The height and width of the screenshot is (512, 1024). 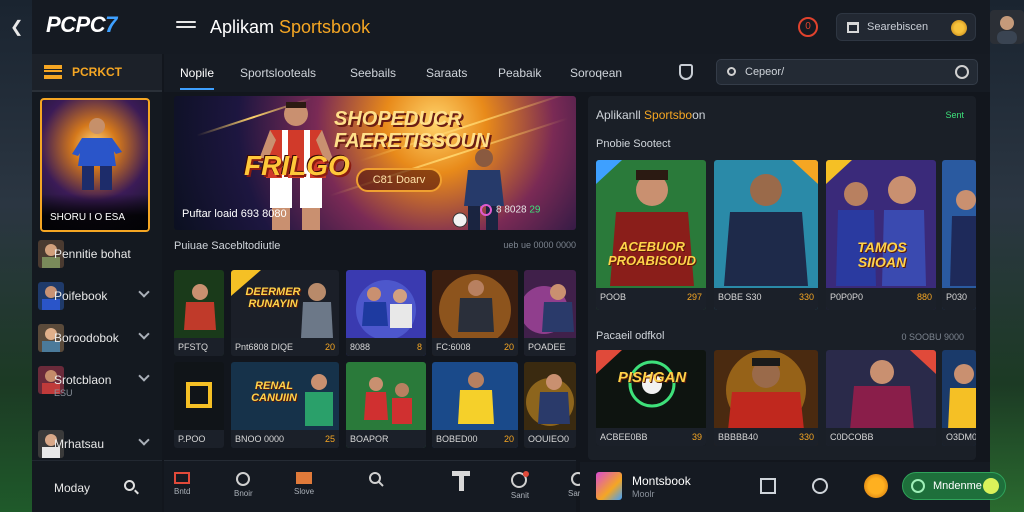 What do you see at coordinates (197, 78) in the screenshot?
I see `tab-nopile: Nopile` at bounding box center [197, 78].